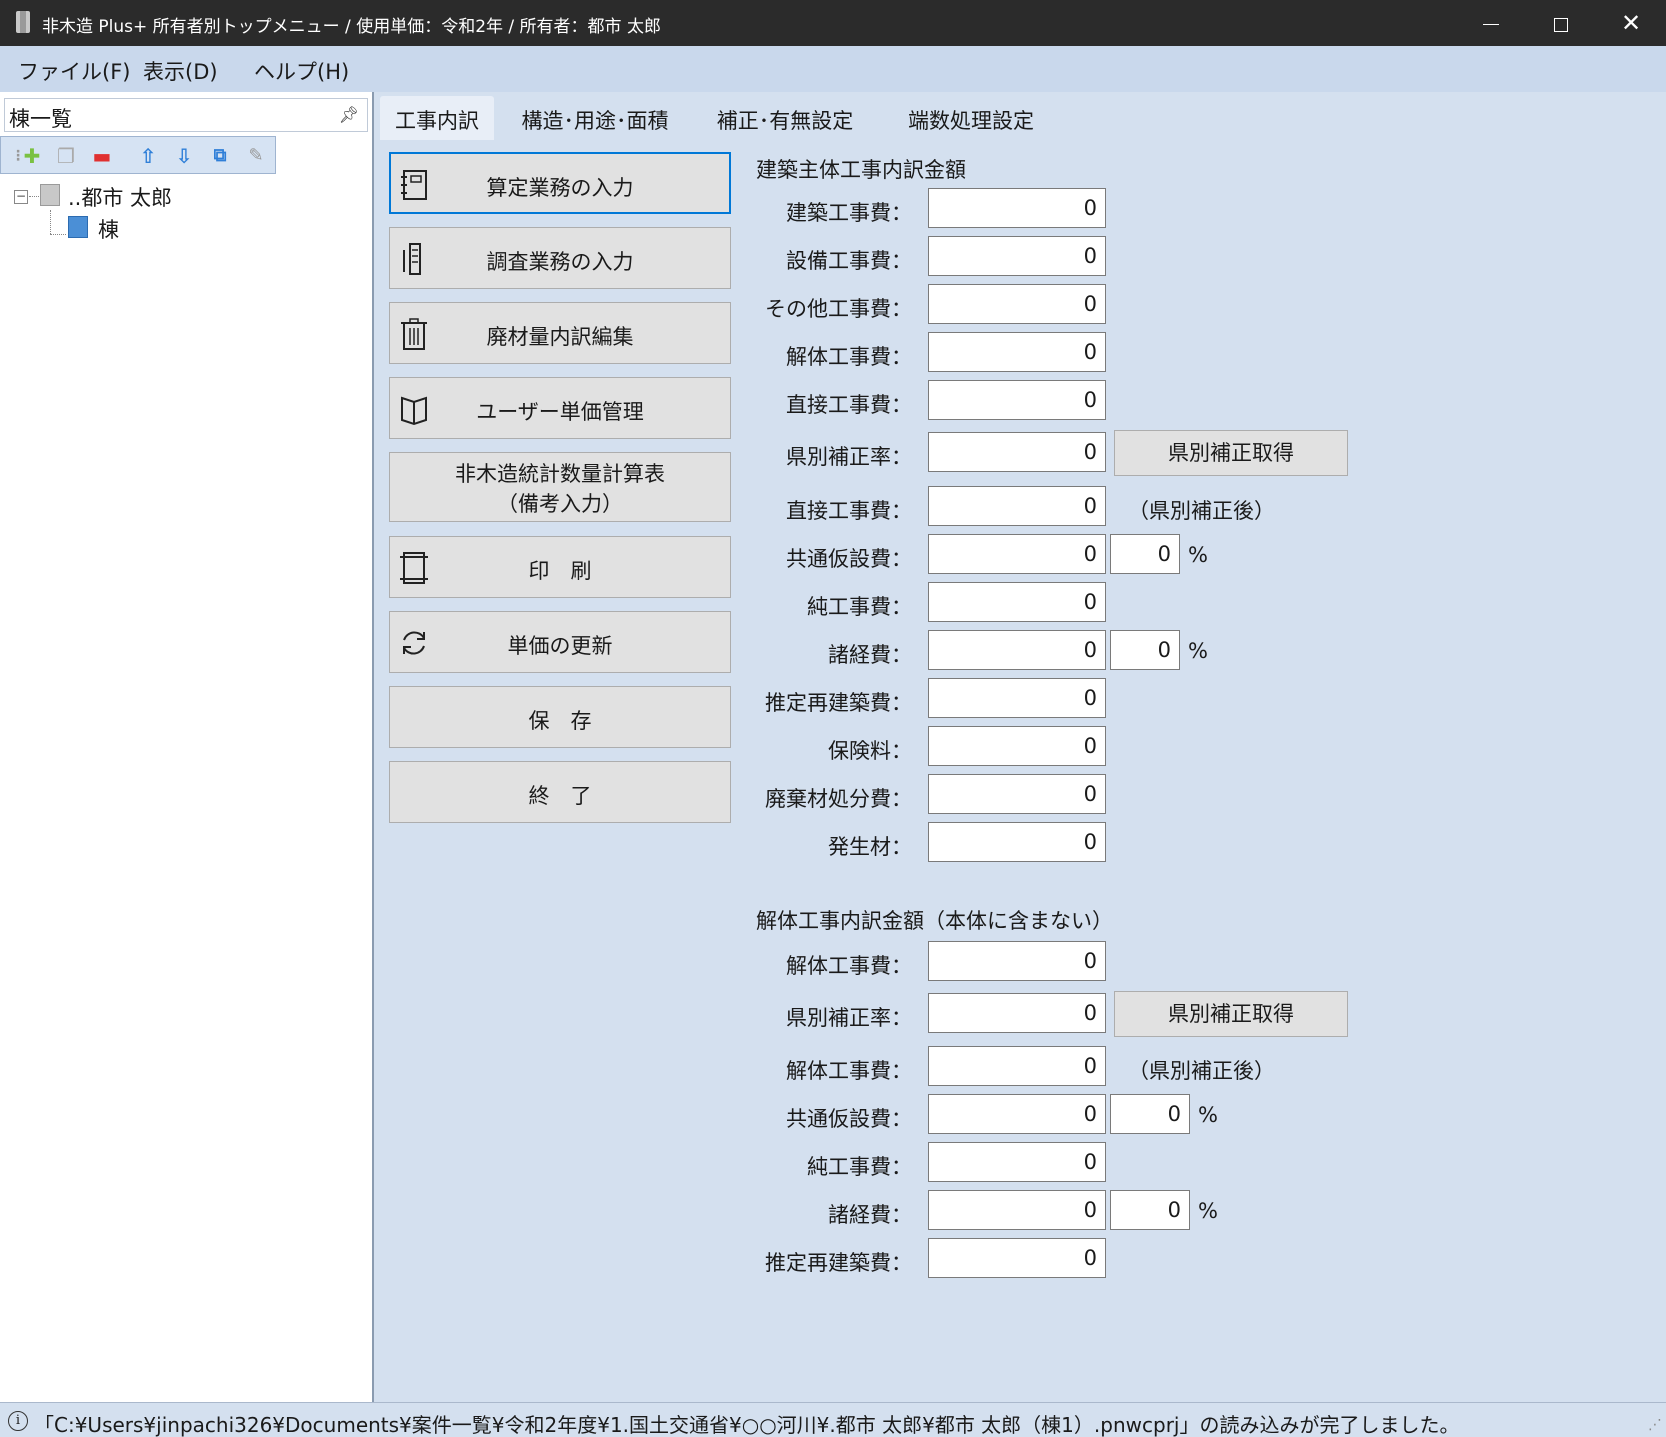 The image size is (1666, 1437). What do you see at coordinates (560, 792) in the screenshot?
I see `exit-button: 終 了` at bounding box center [560, 792].